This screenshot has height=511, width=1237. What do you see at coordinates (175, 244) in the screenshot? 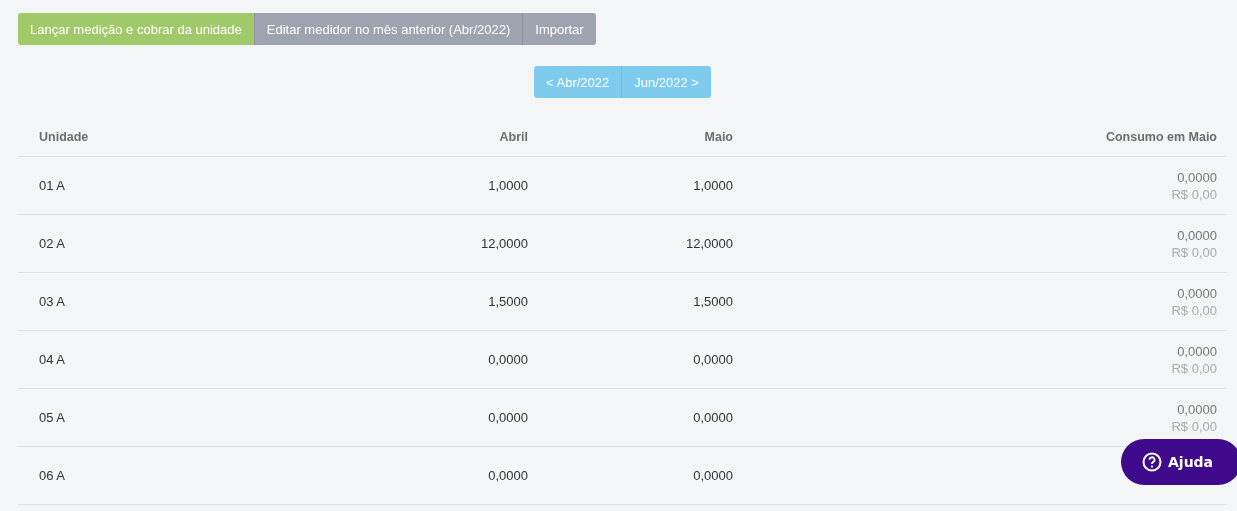
I see `table-cell: 02 A` at bounding box center [175, 244].